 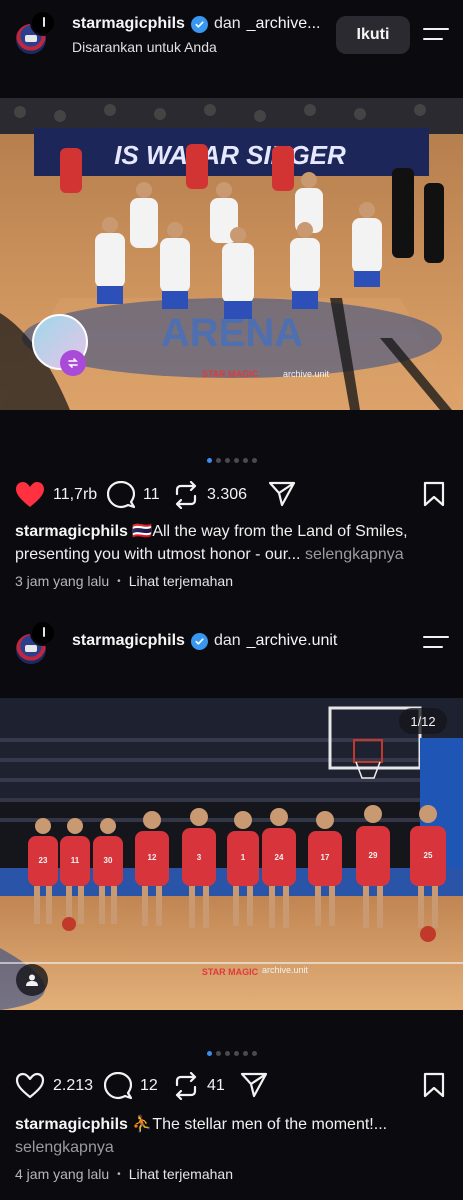 What do you see at coordinates (279, 857) in the screenshot?
I see `jersey-number: 24` at bounding box center [279, 857].